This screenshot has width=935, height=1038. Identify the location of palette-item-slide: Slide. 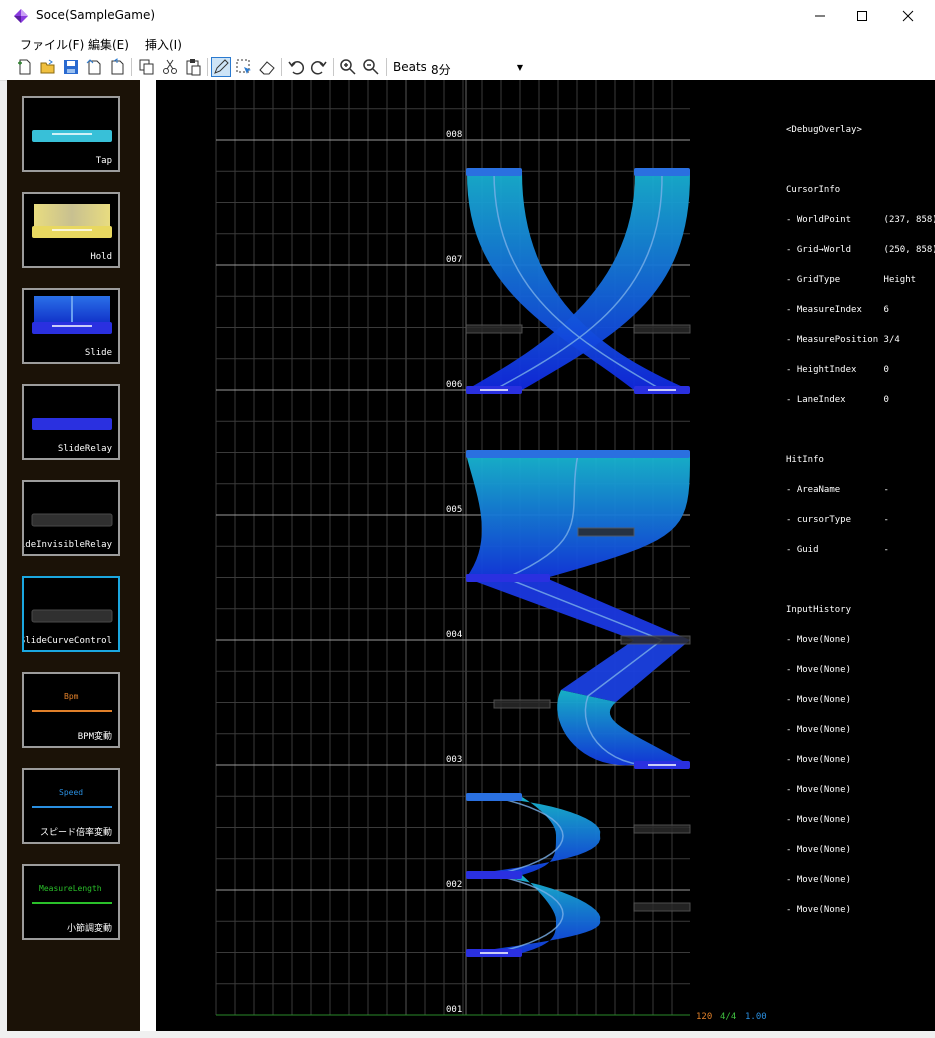
(71, 326).